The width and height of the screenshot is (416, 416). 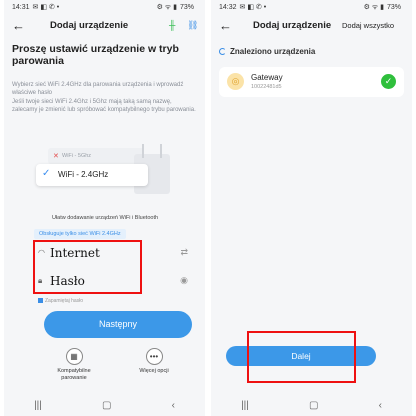 I want to click on found-devices-row: Znaleziono urządzenia, so click(x=267, y=51).